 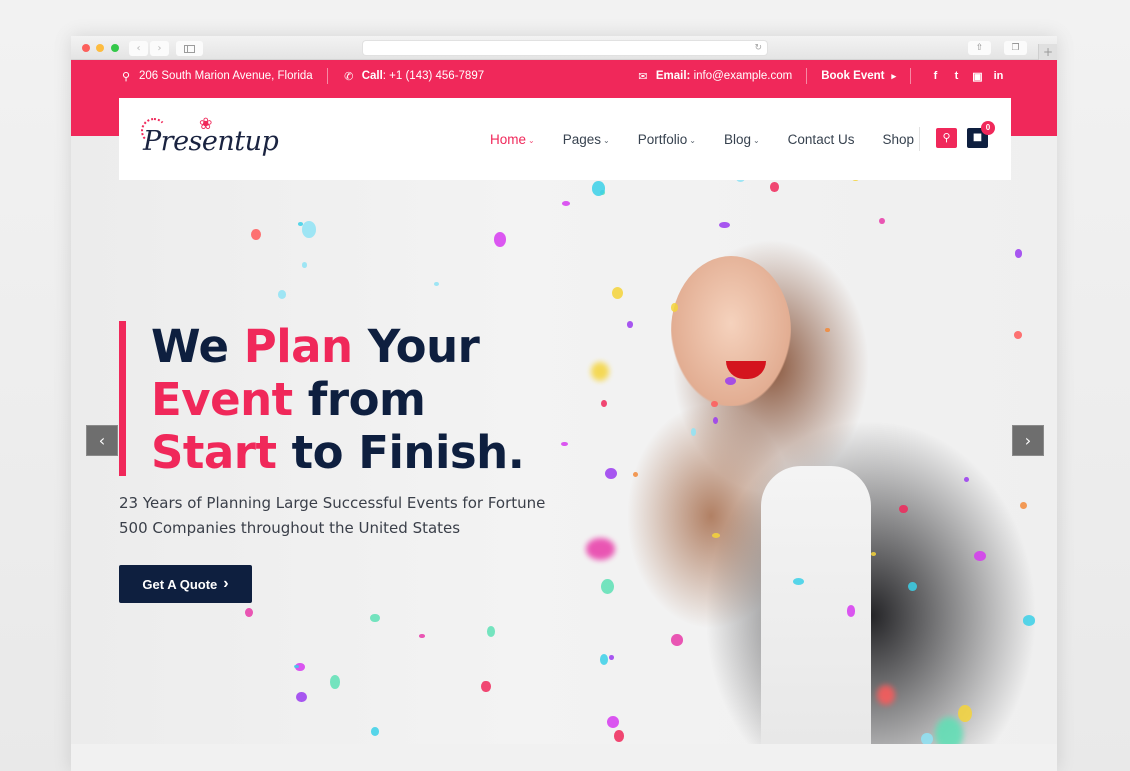 I want to click on menu-label: Portfolio, so click(x=662, y=139).